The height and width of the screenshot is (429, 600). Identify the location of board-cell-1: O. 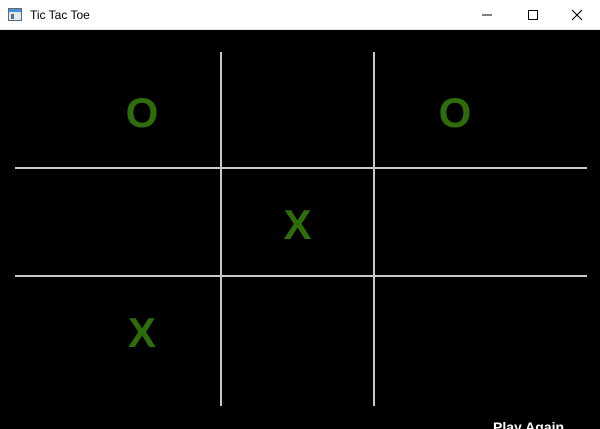
(142, 112).